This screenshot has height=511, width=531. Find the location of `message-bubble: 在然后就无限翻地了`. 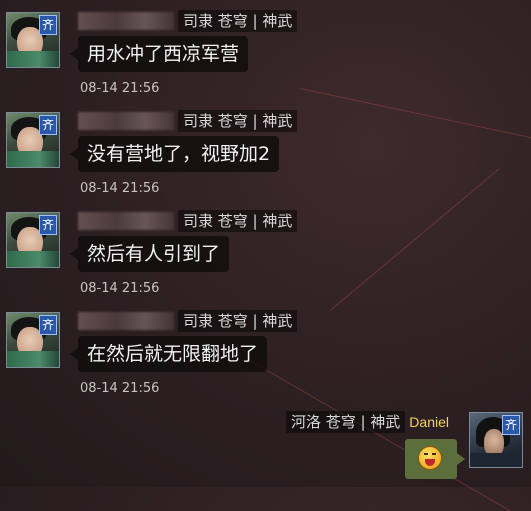

message-bubble: 在然后就无限翻地了 is located at coordinates (168, 354).